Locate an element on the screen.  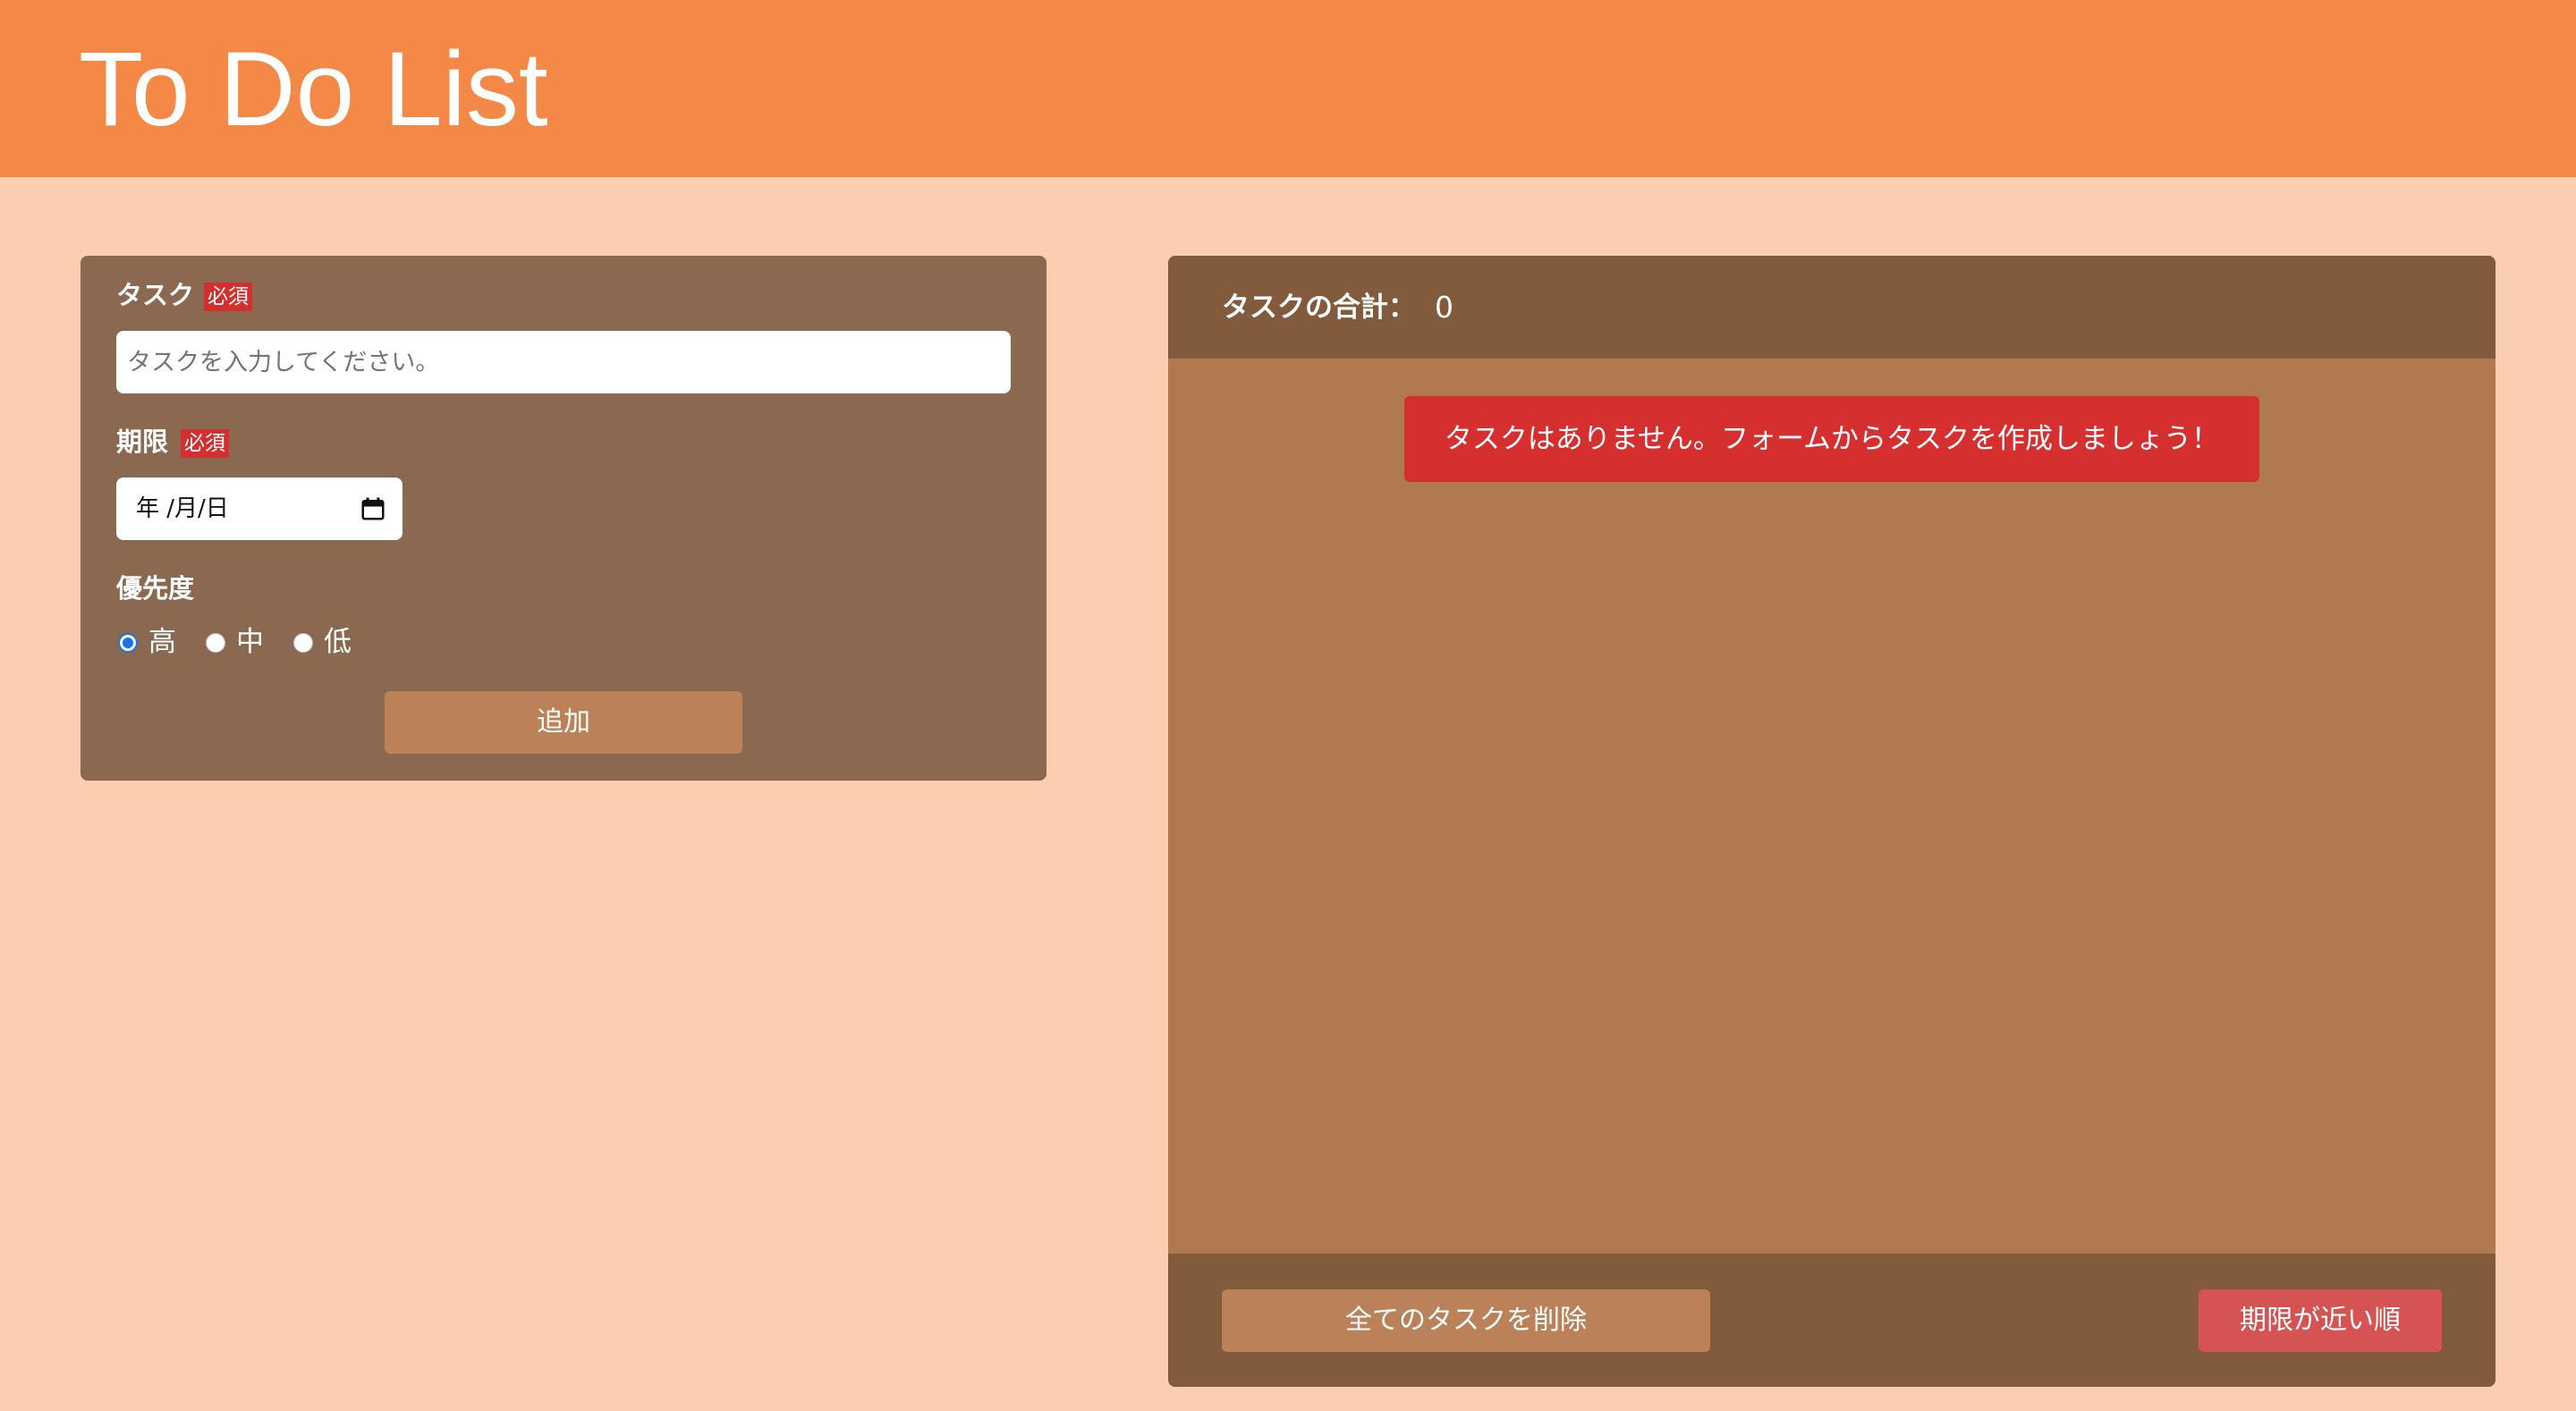
priority-option-label: 中 is located at coordinates (250, 642).